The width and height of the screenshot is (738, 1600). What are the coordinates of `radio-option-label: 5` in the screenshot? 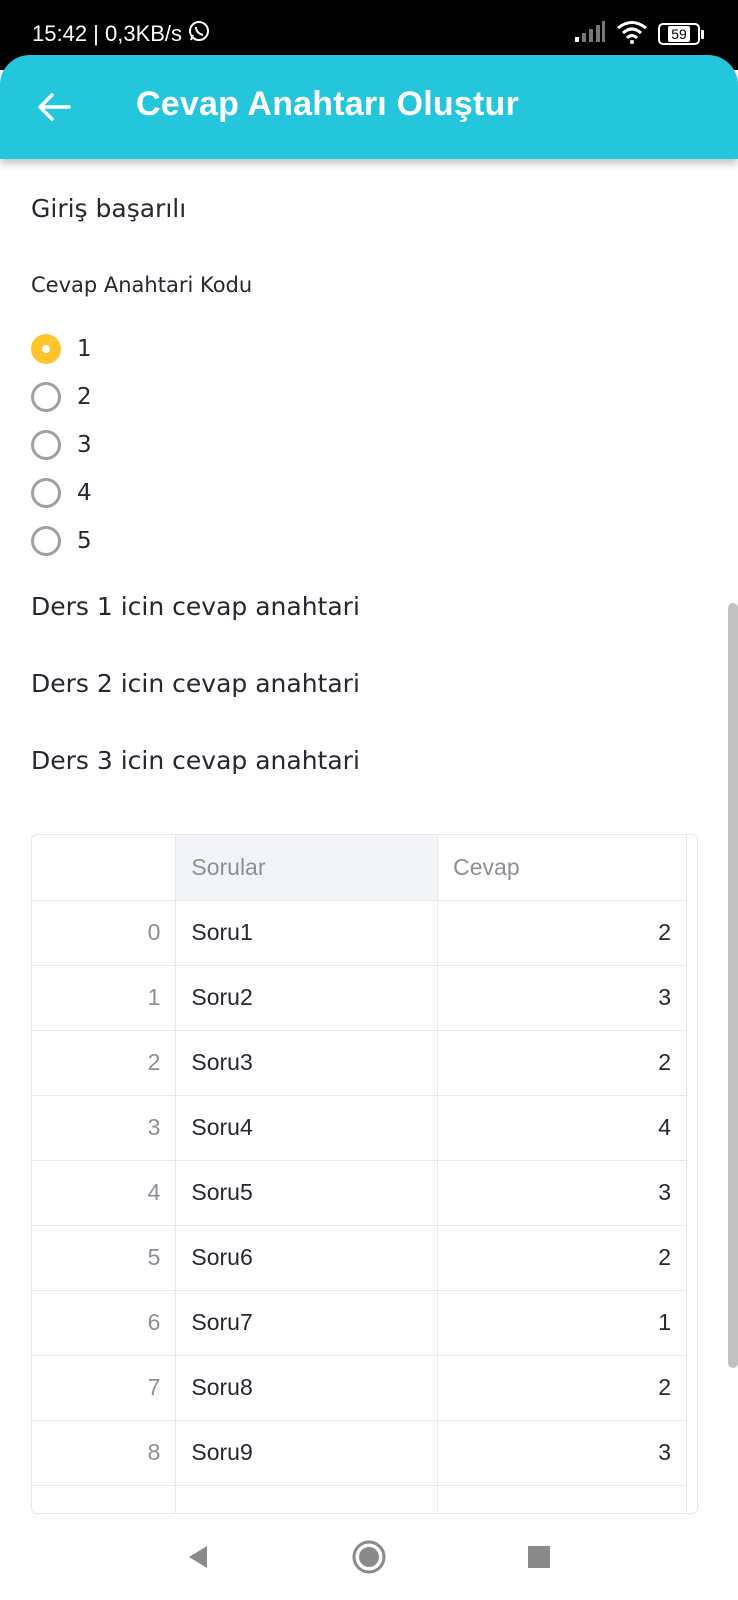 It's located at (84, 541).